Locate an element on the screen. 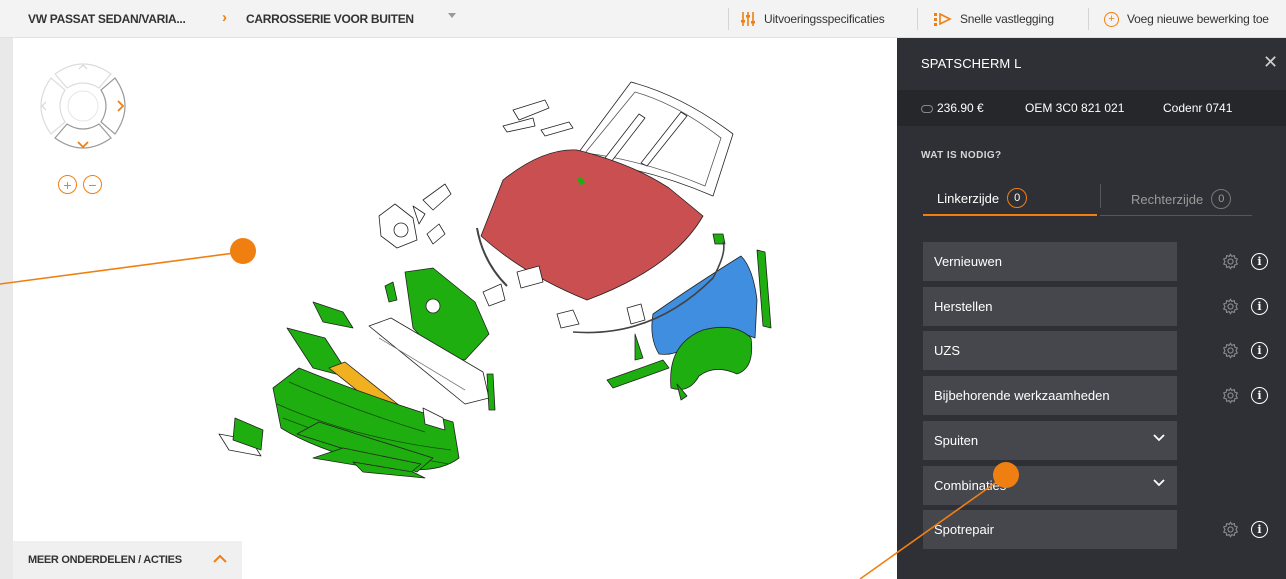 Image resolution: width=1286 pixels, height=579 pixels. specs-label: Uitvoeringsspecificaties is located at coordinates (824, 19).